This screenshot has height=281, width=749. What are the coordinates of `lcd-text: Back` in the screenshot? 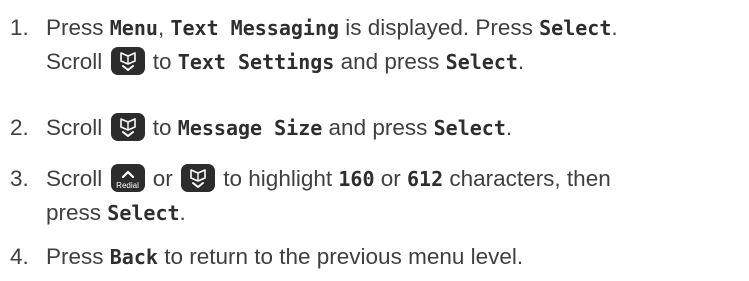 It's located at (133, 257).